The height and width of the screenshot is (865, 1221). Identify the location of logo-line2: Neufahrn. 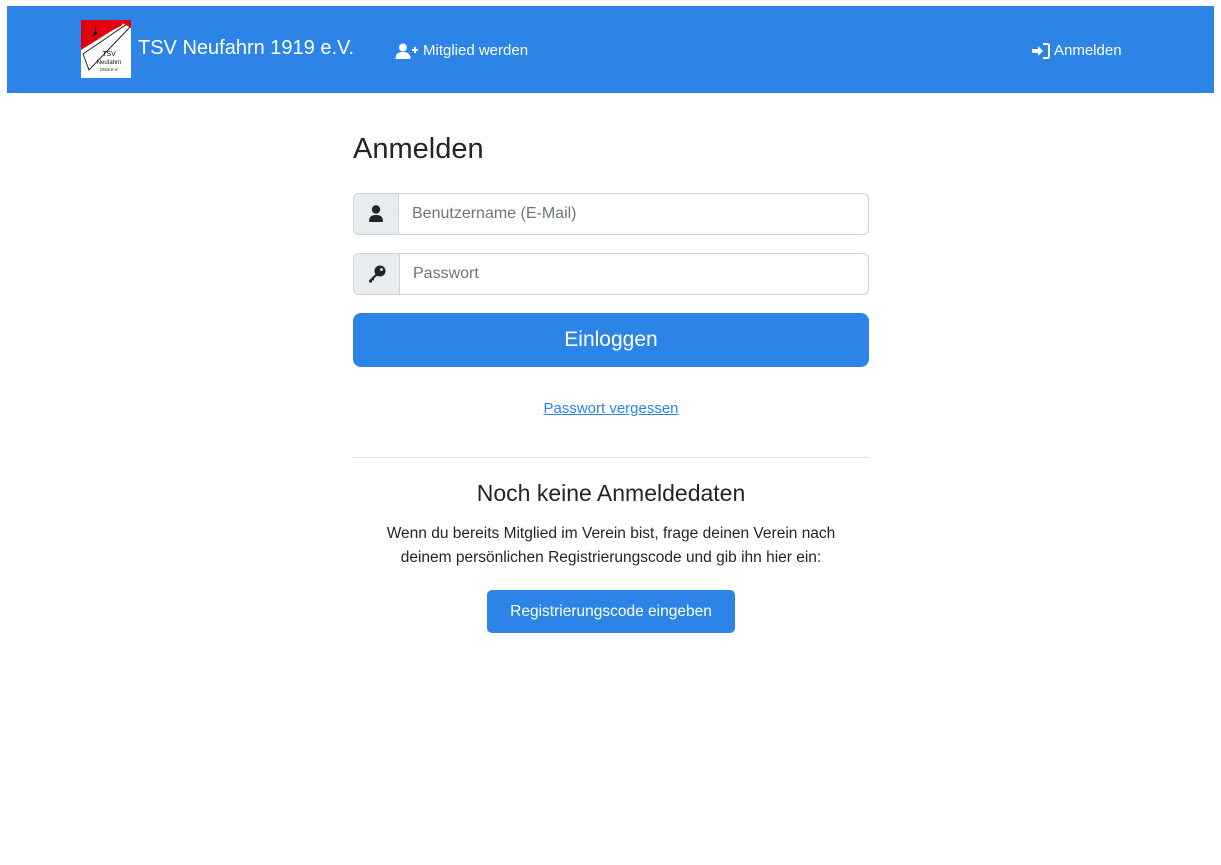
(109, 63).